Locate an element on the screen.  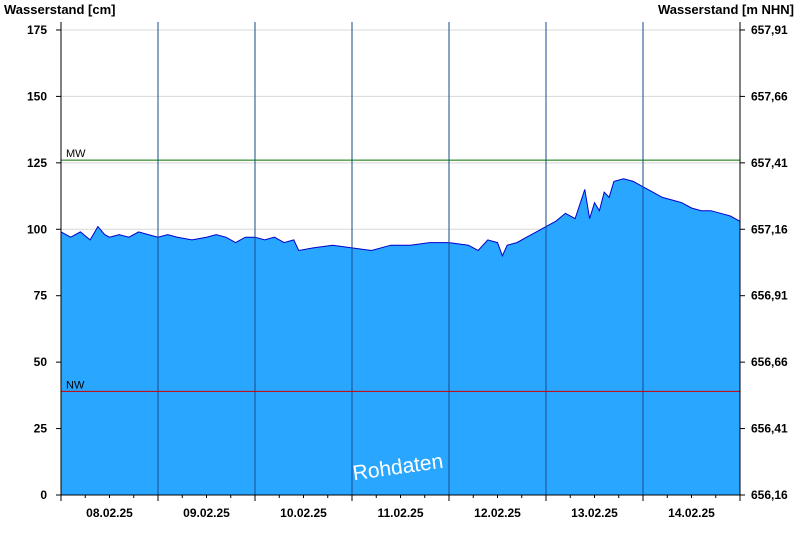
y-tick-label: 75 is located at coordinates (41, 296).